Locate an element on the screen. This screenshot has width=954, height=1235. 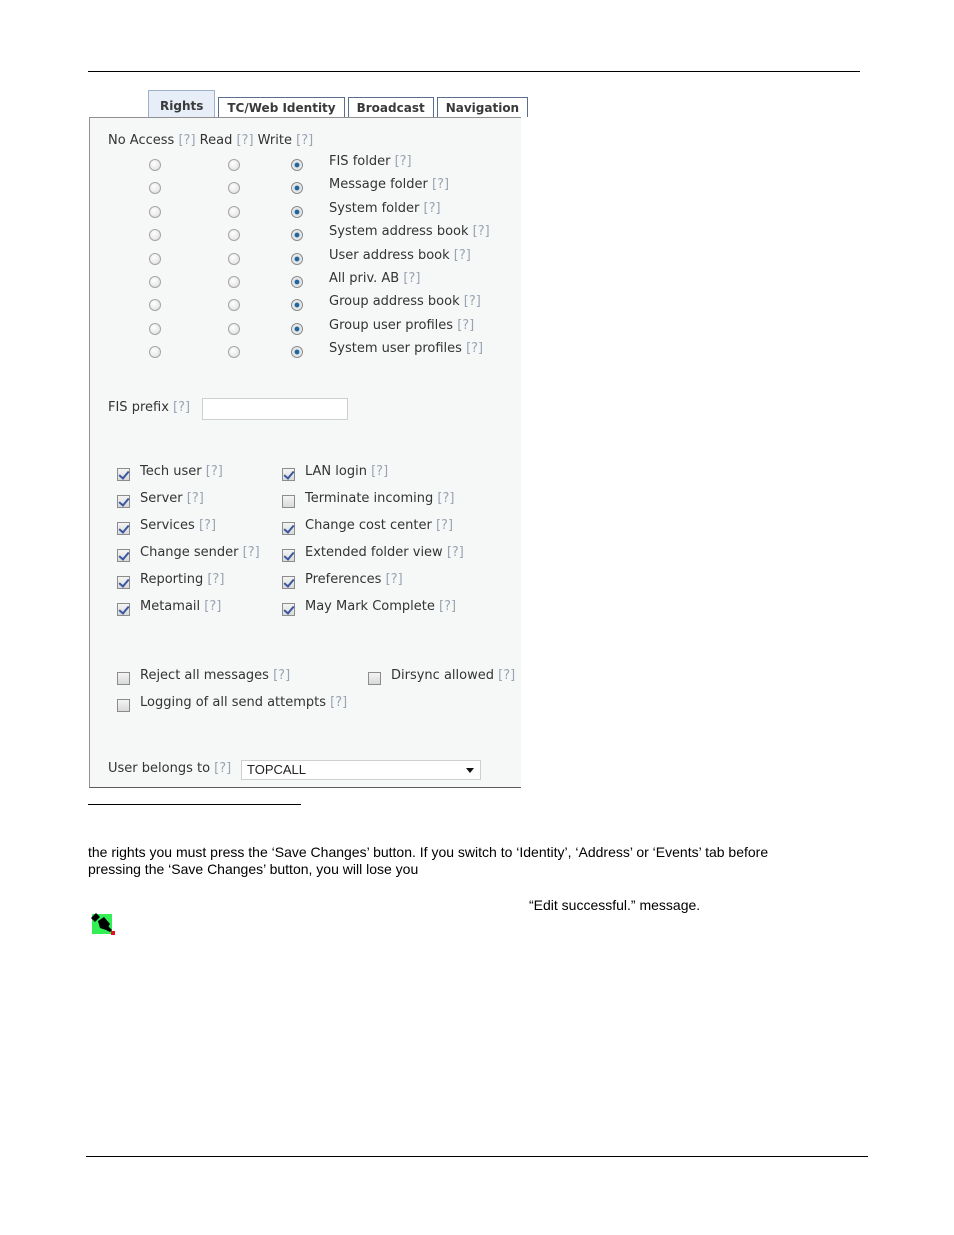
user-belongs-label: User belongs to [?] is located at coordinates (169, 768).